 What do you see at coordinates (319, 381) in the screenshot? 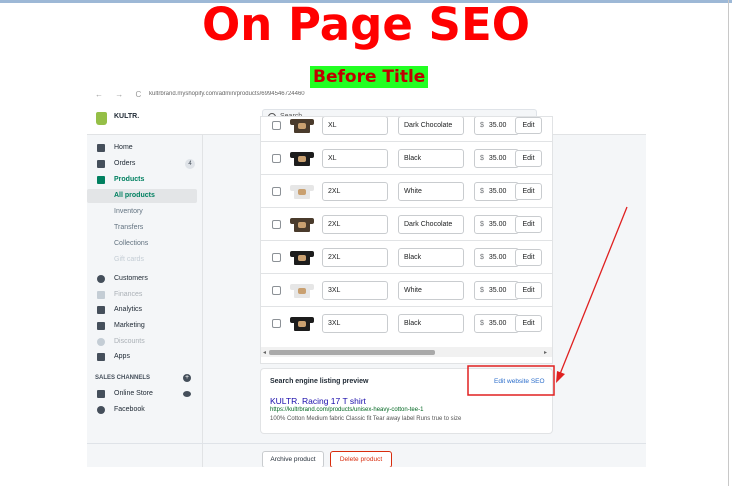
I see `seo-preview-heading: Search engine listing preview` at bounding box center [319, 381].